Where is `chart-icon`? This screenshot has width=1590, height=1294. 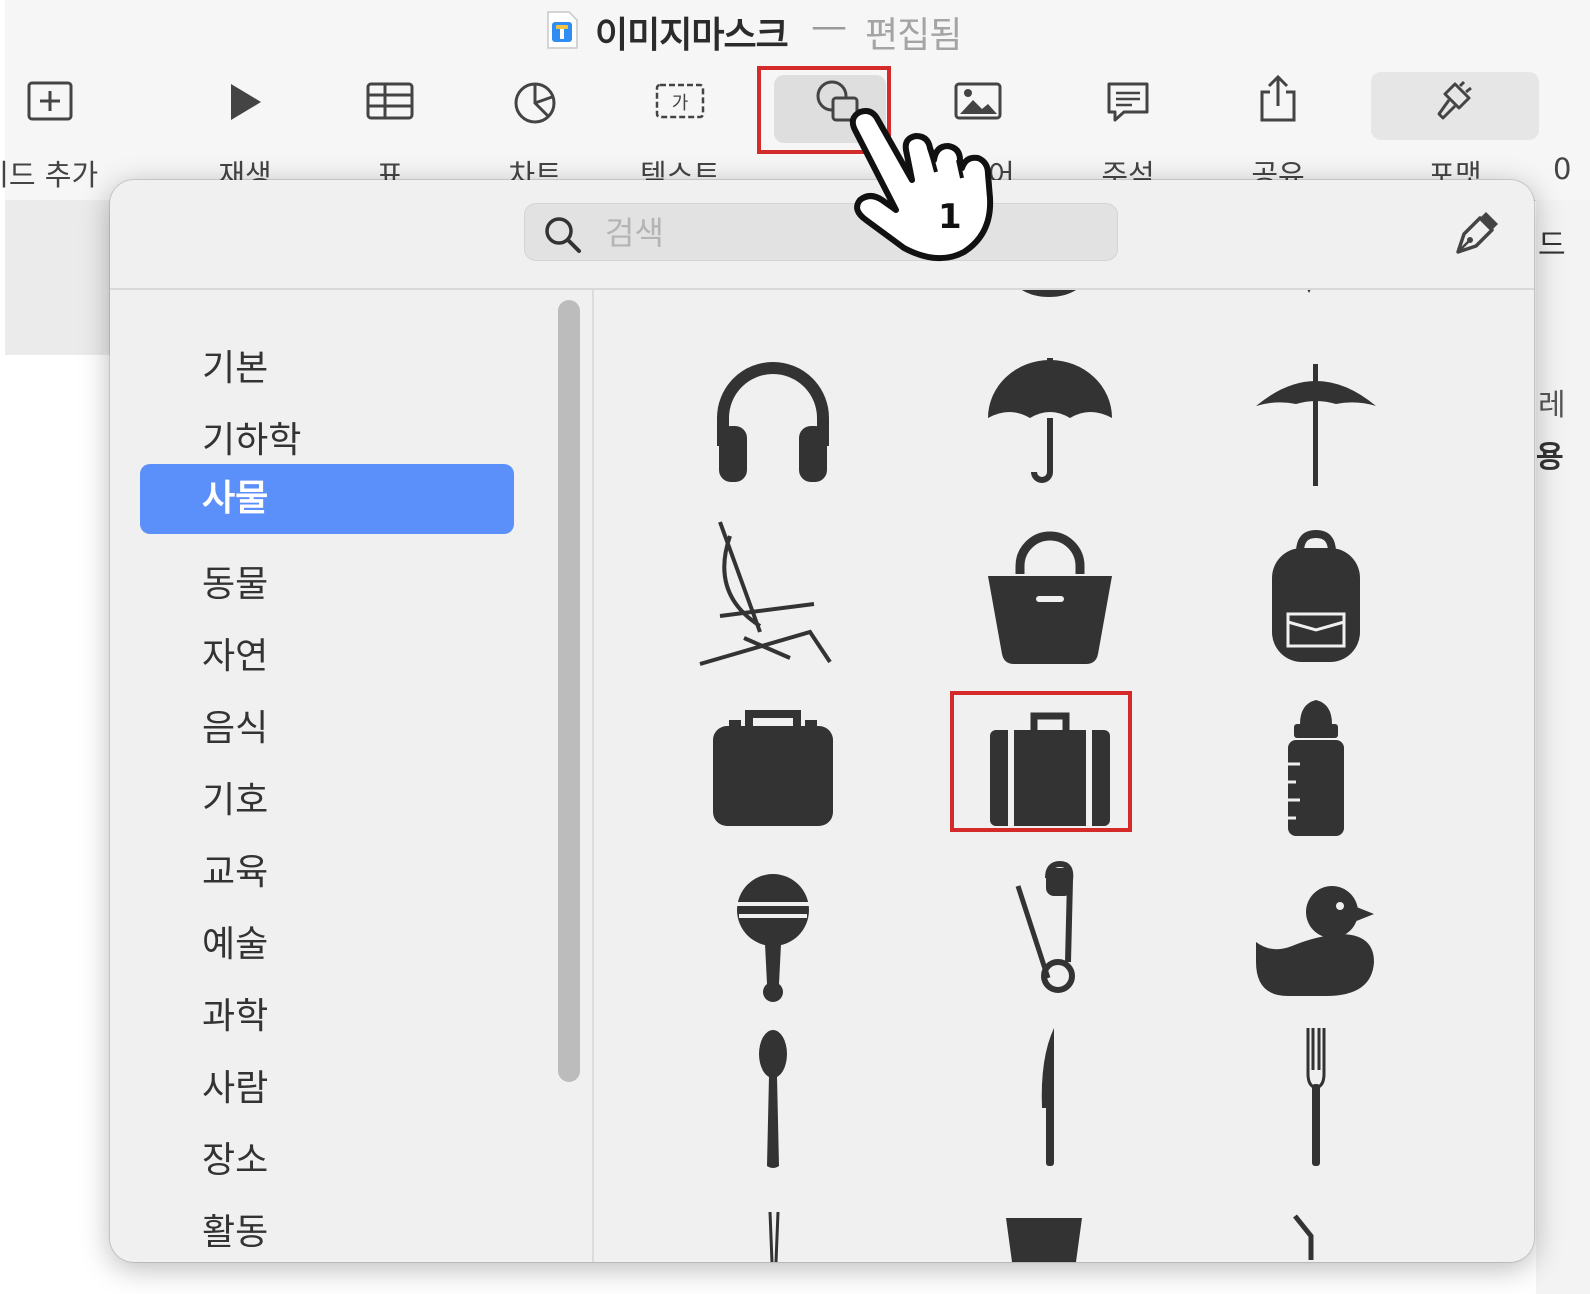 chart-icon is located at coordinates (535, 103).